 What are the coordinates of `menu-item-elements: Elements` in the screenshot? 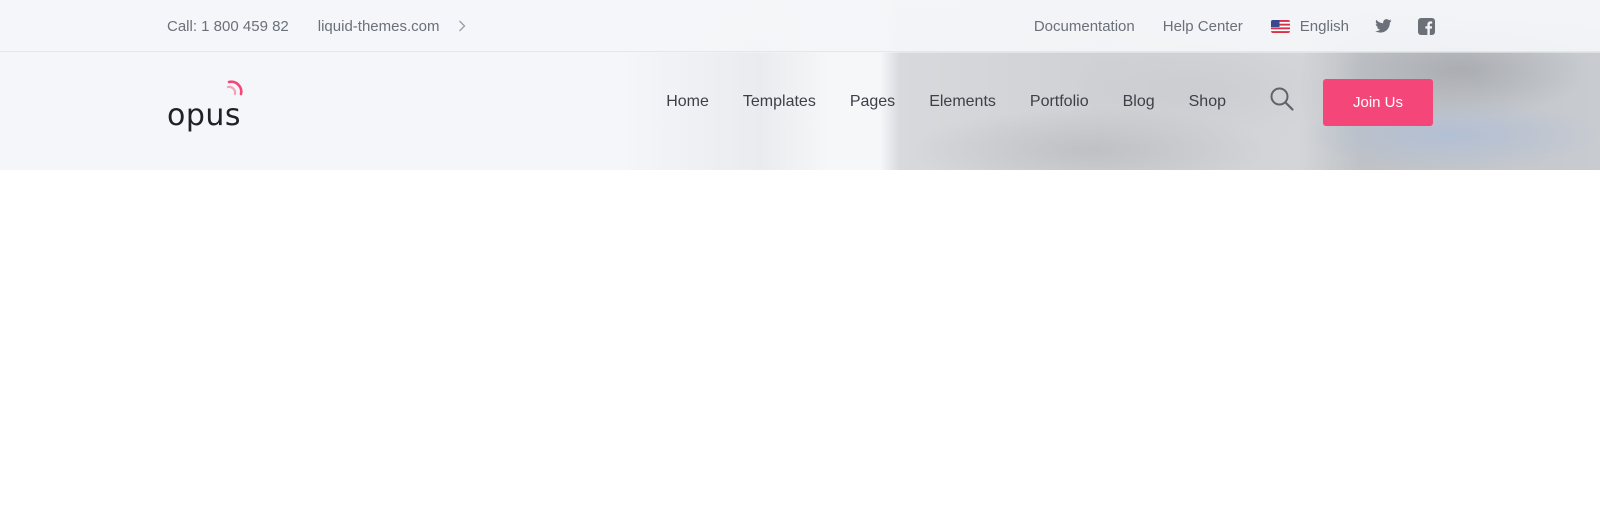 It's located at (962, 102).